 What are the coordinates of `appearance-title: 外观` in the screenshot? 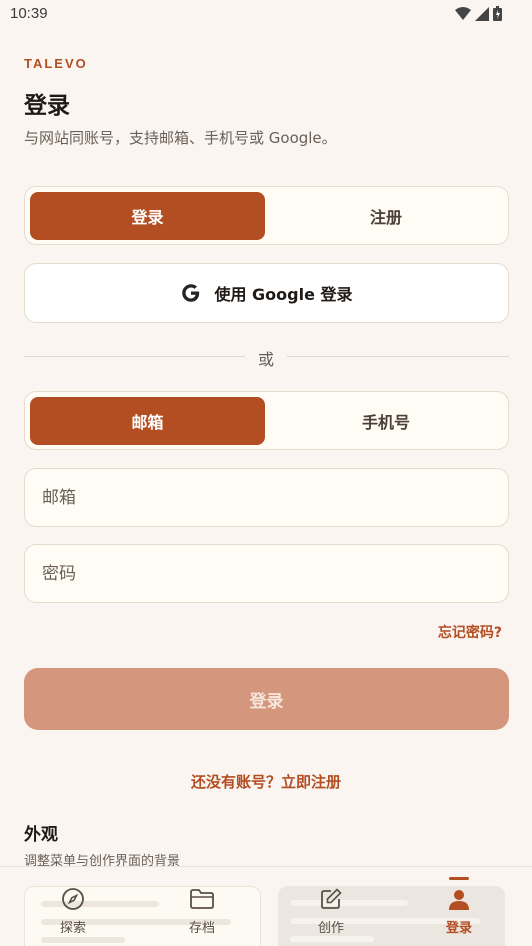 It's located at (41, 835).